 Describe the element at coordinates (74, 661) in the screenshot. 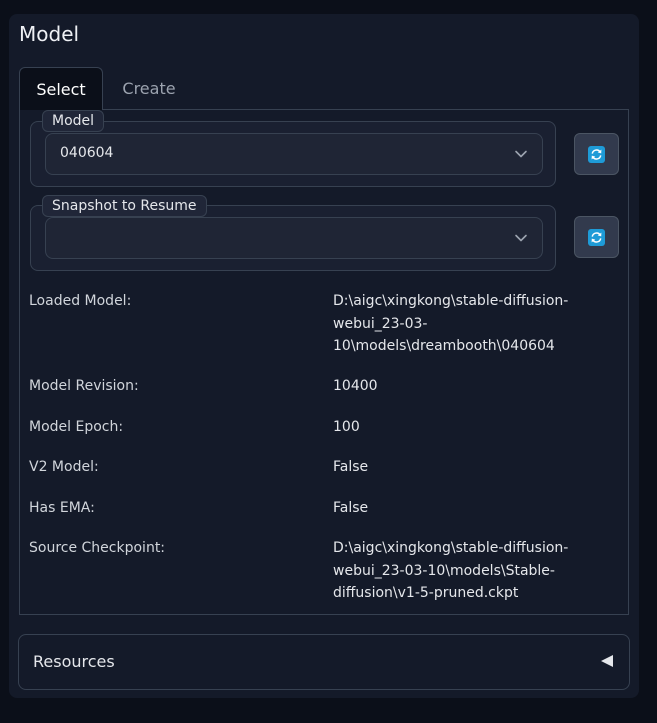

I see `resources-label: Resources` at that location.